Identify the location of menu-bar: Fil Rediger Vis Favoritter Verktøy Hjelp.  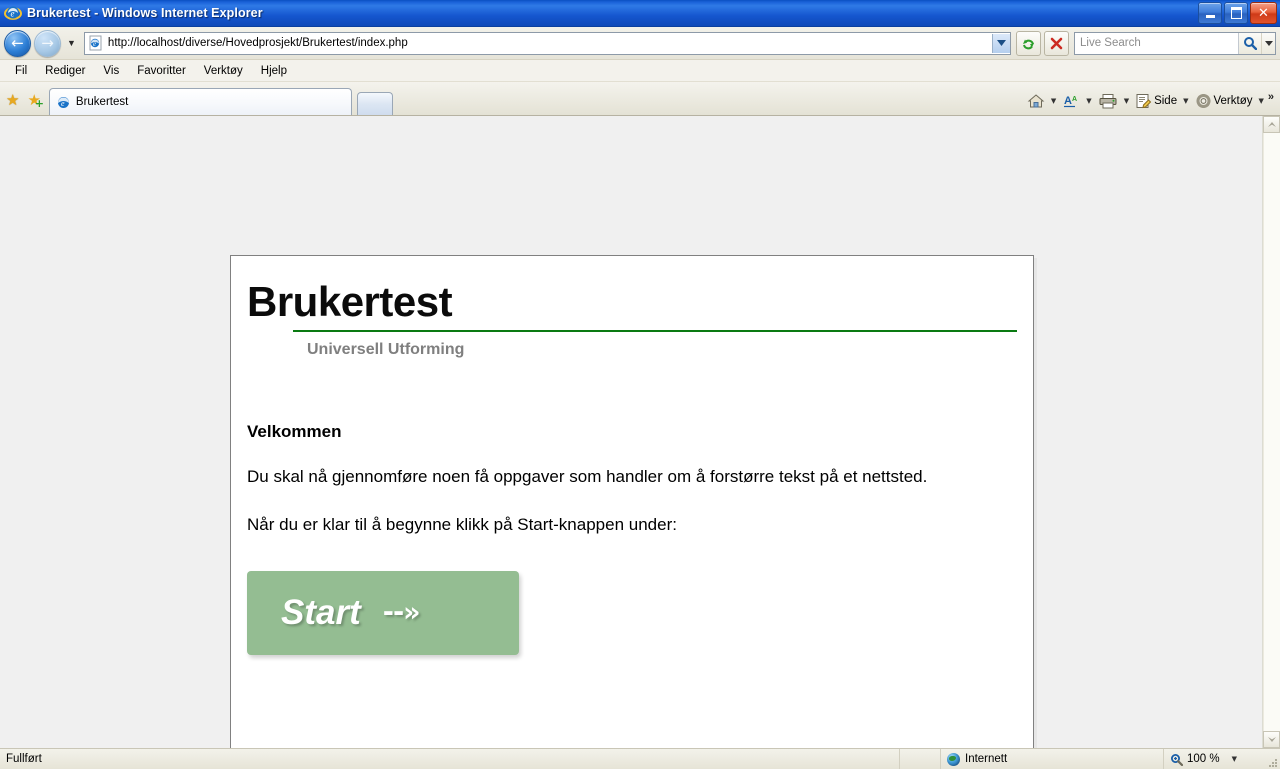
(640, 71).